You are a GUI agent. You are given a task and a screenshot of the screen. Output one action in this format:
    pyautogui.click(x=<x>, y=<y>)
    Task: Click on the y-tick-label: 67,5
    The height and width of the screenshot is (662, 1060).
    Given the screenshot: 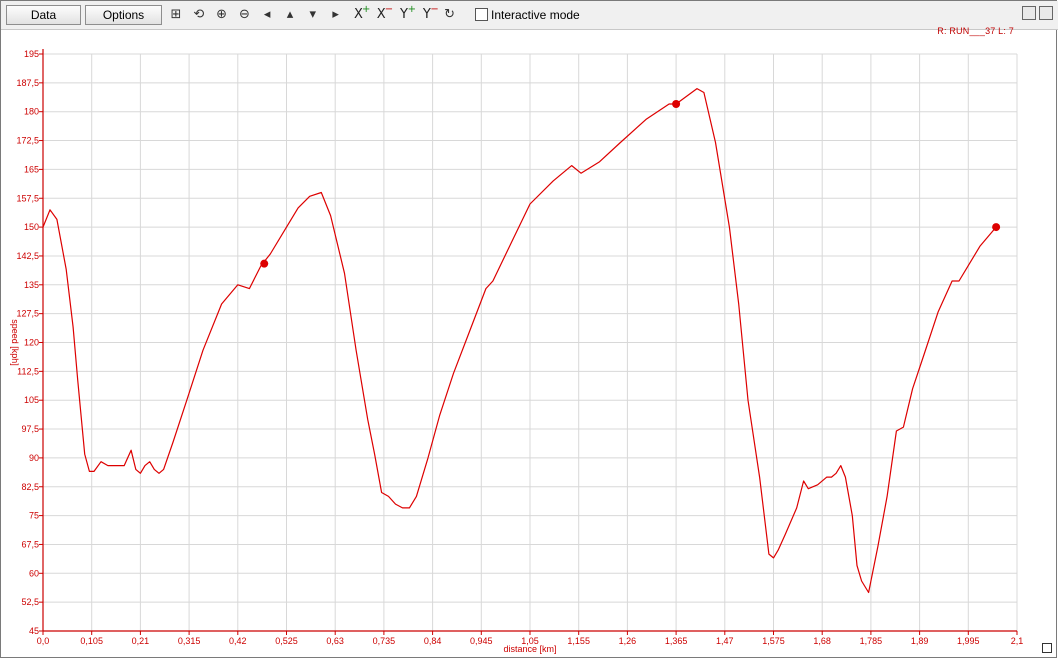 What is the action you would take?
    pyautogui.click(x=30, y=544)
    